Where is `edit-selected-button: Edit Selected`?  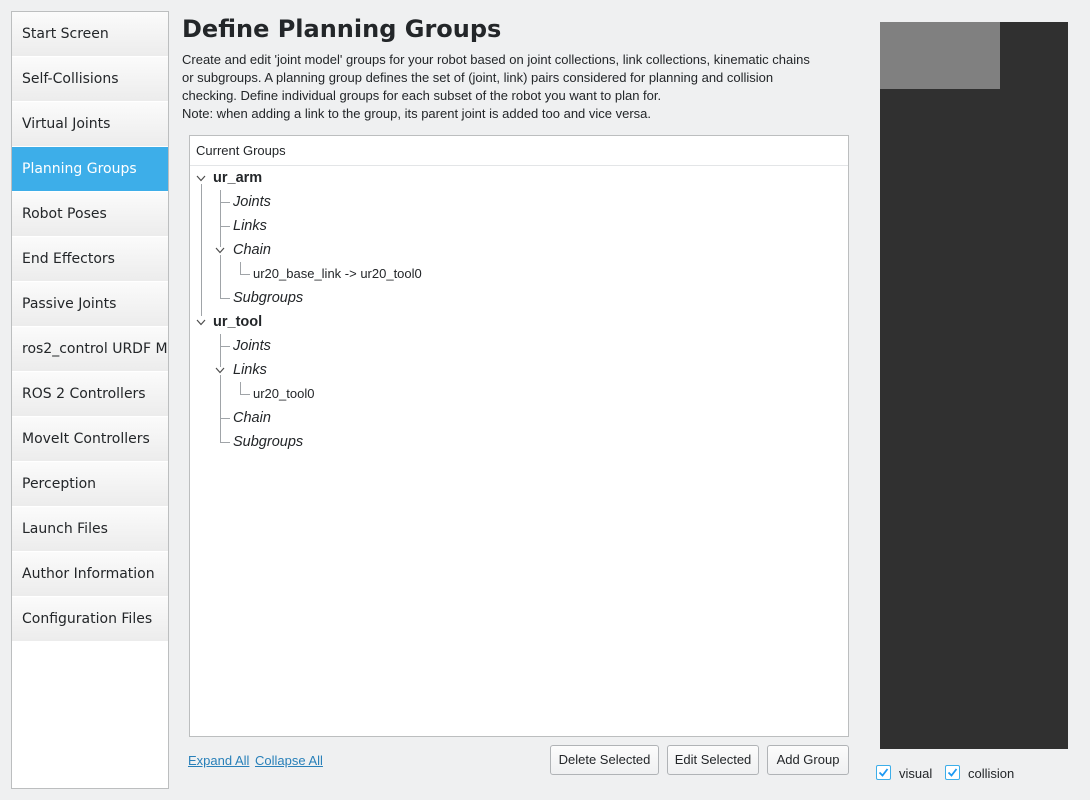 edit-selected-button: Edit Selected is located at coordinates (713, 760).